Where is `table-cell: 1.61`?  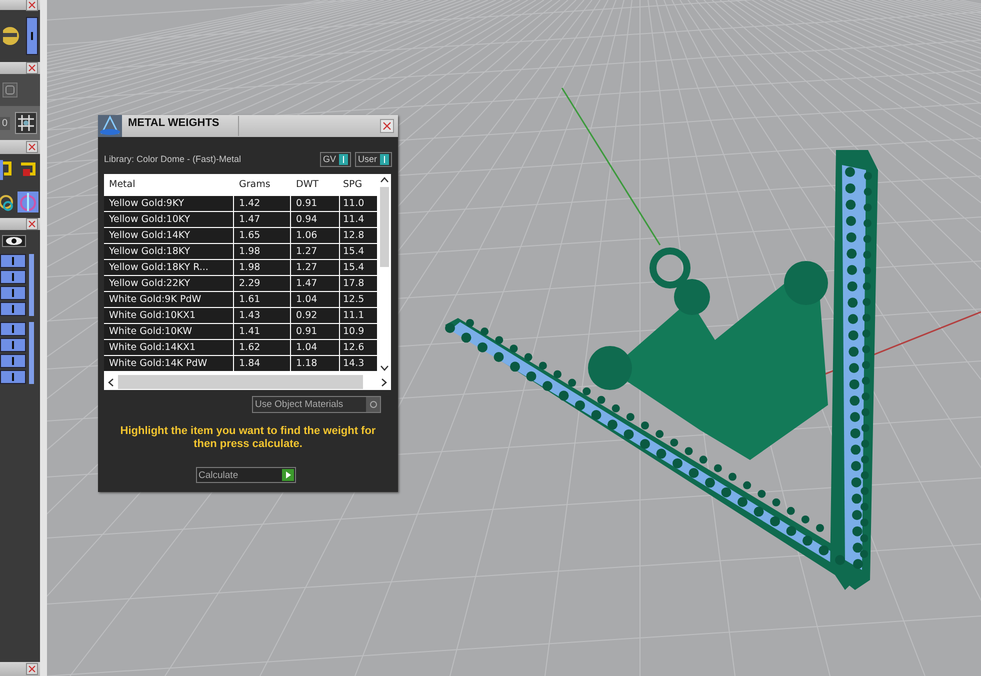 table-cell: 1.61 is located at coordinates (262, 299).